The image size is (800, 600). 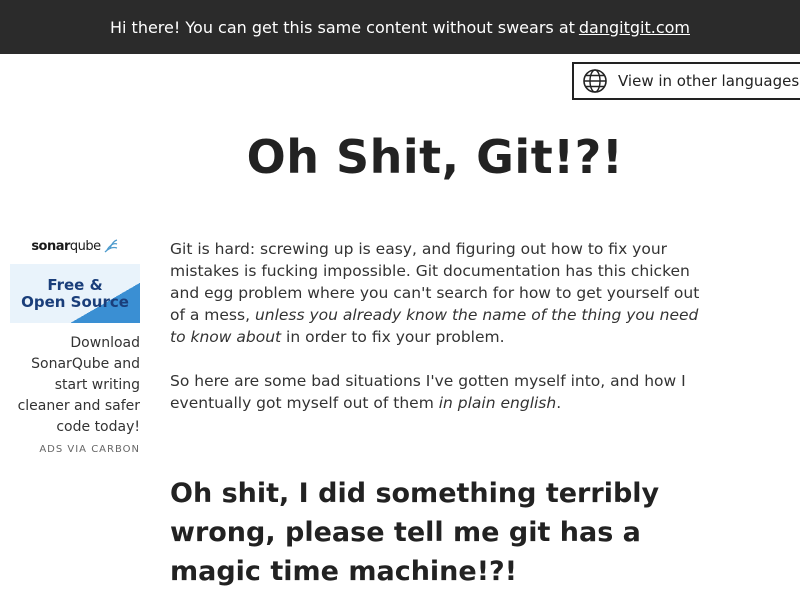 What do you see at coordinates (110, 246) in the screenshot?
I see `sonarqube-wave-icon` at bounding box center [110, 246].